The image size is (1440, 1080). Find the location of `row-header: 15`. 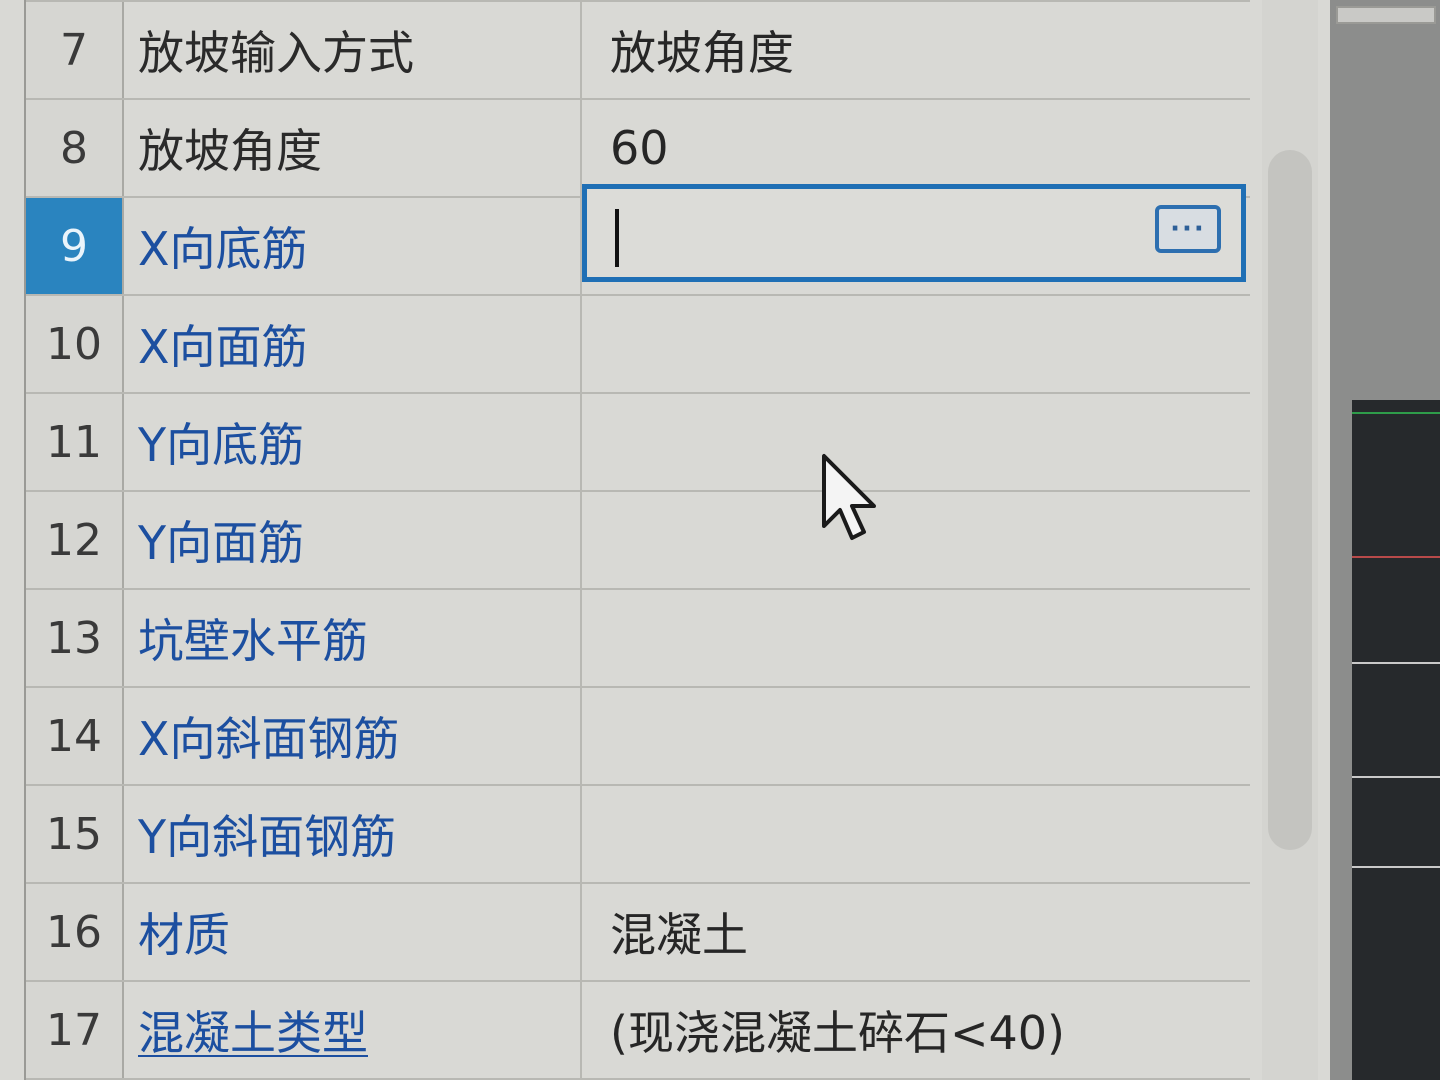

row-header: 15 is located at coordinates (75, 834).